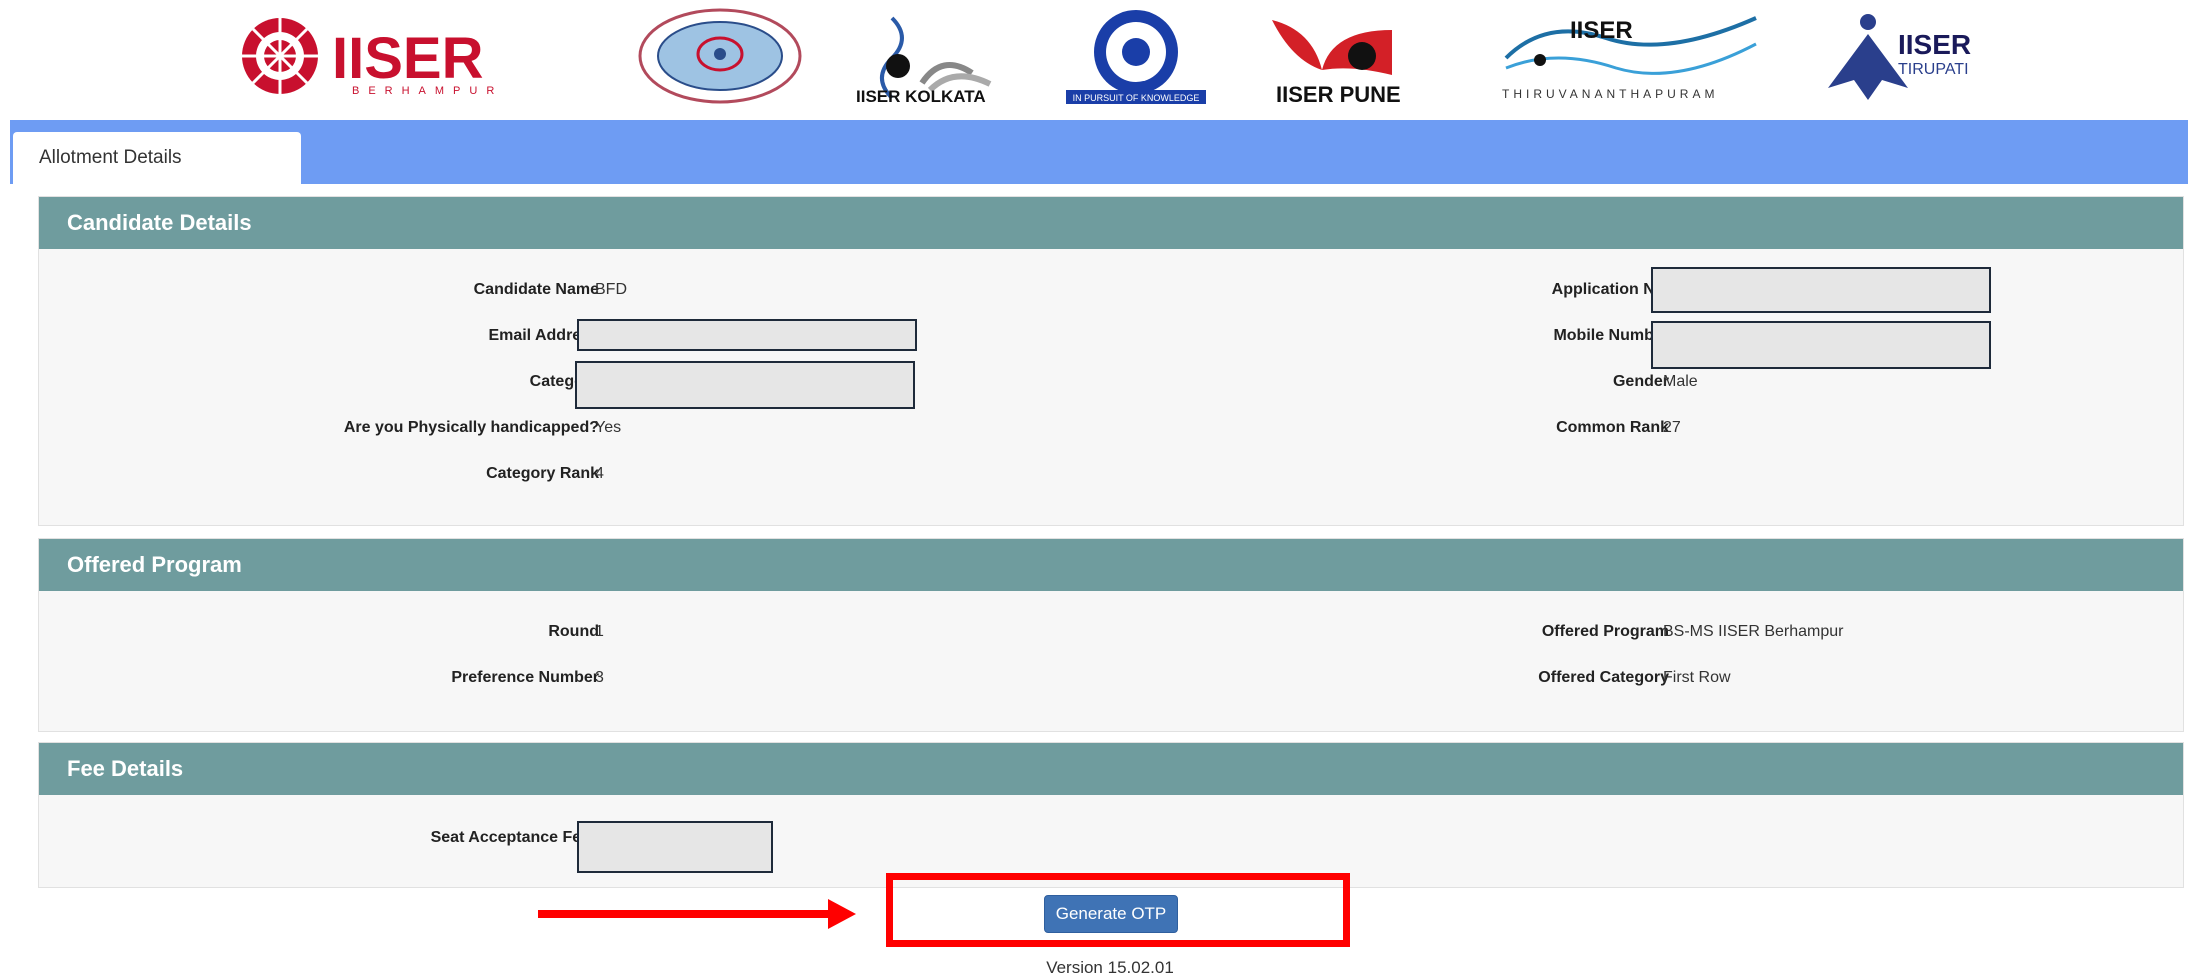 The height and width of the screenshot is (979, 2188). I want to click on physically-handicapped-value: Yes, so click(608, 427).